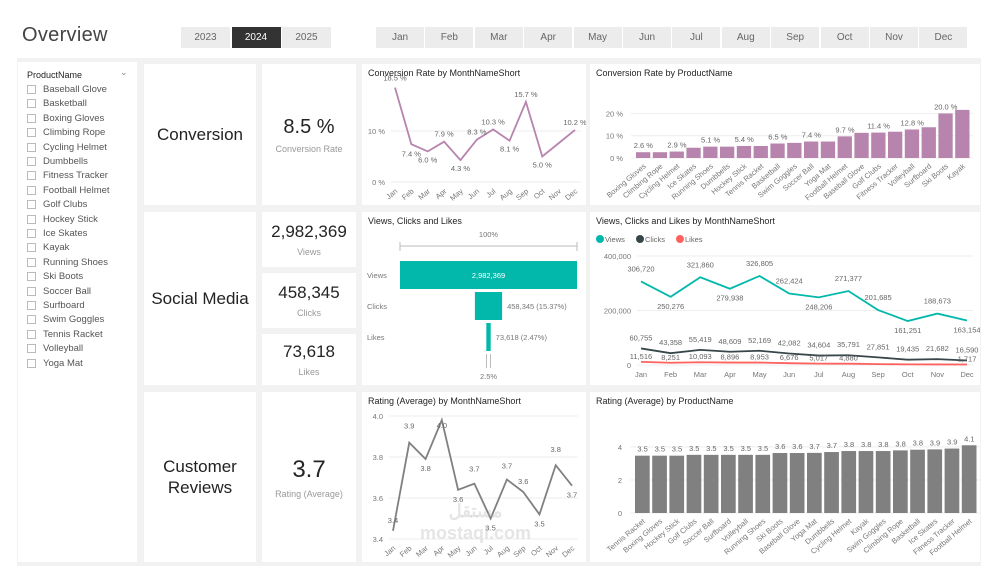  I want to click on month-button-jan: Jan, so click(400, 37).